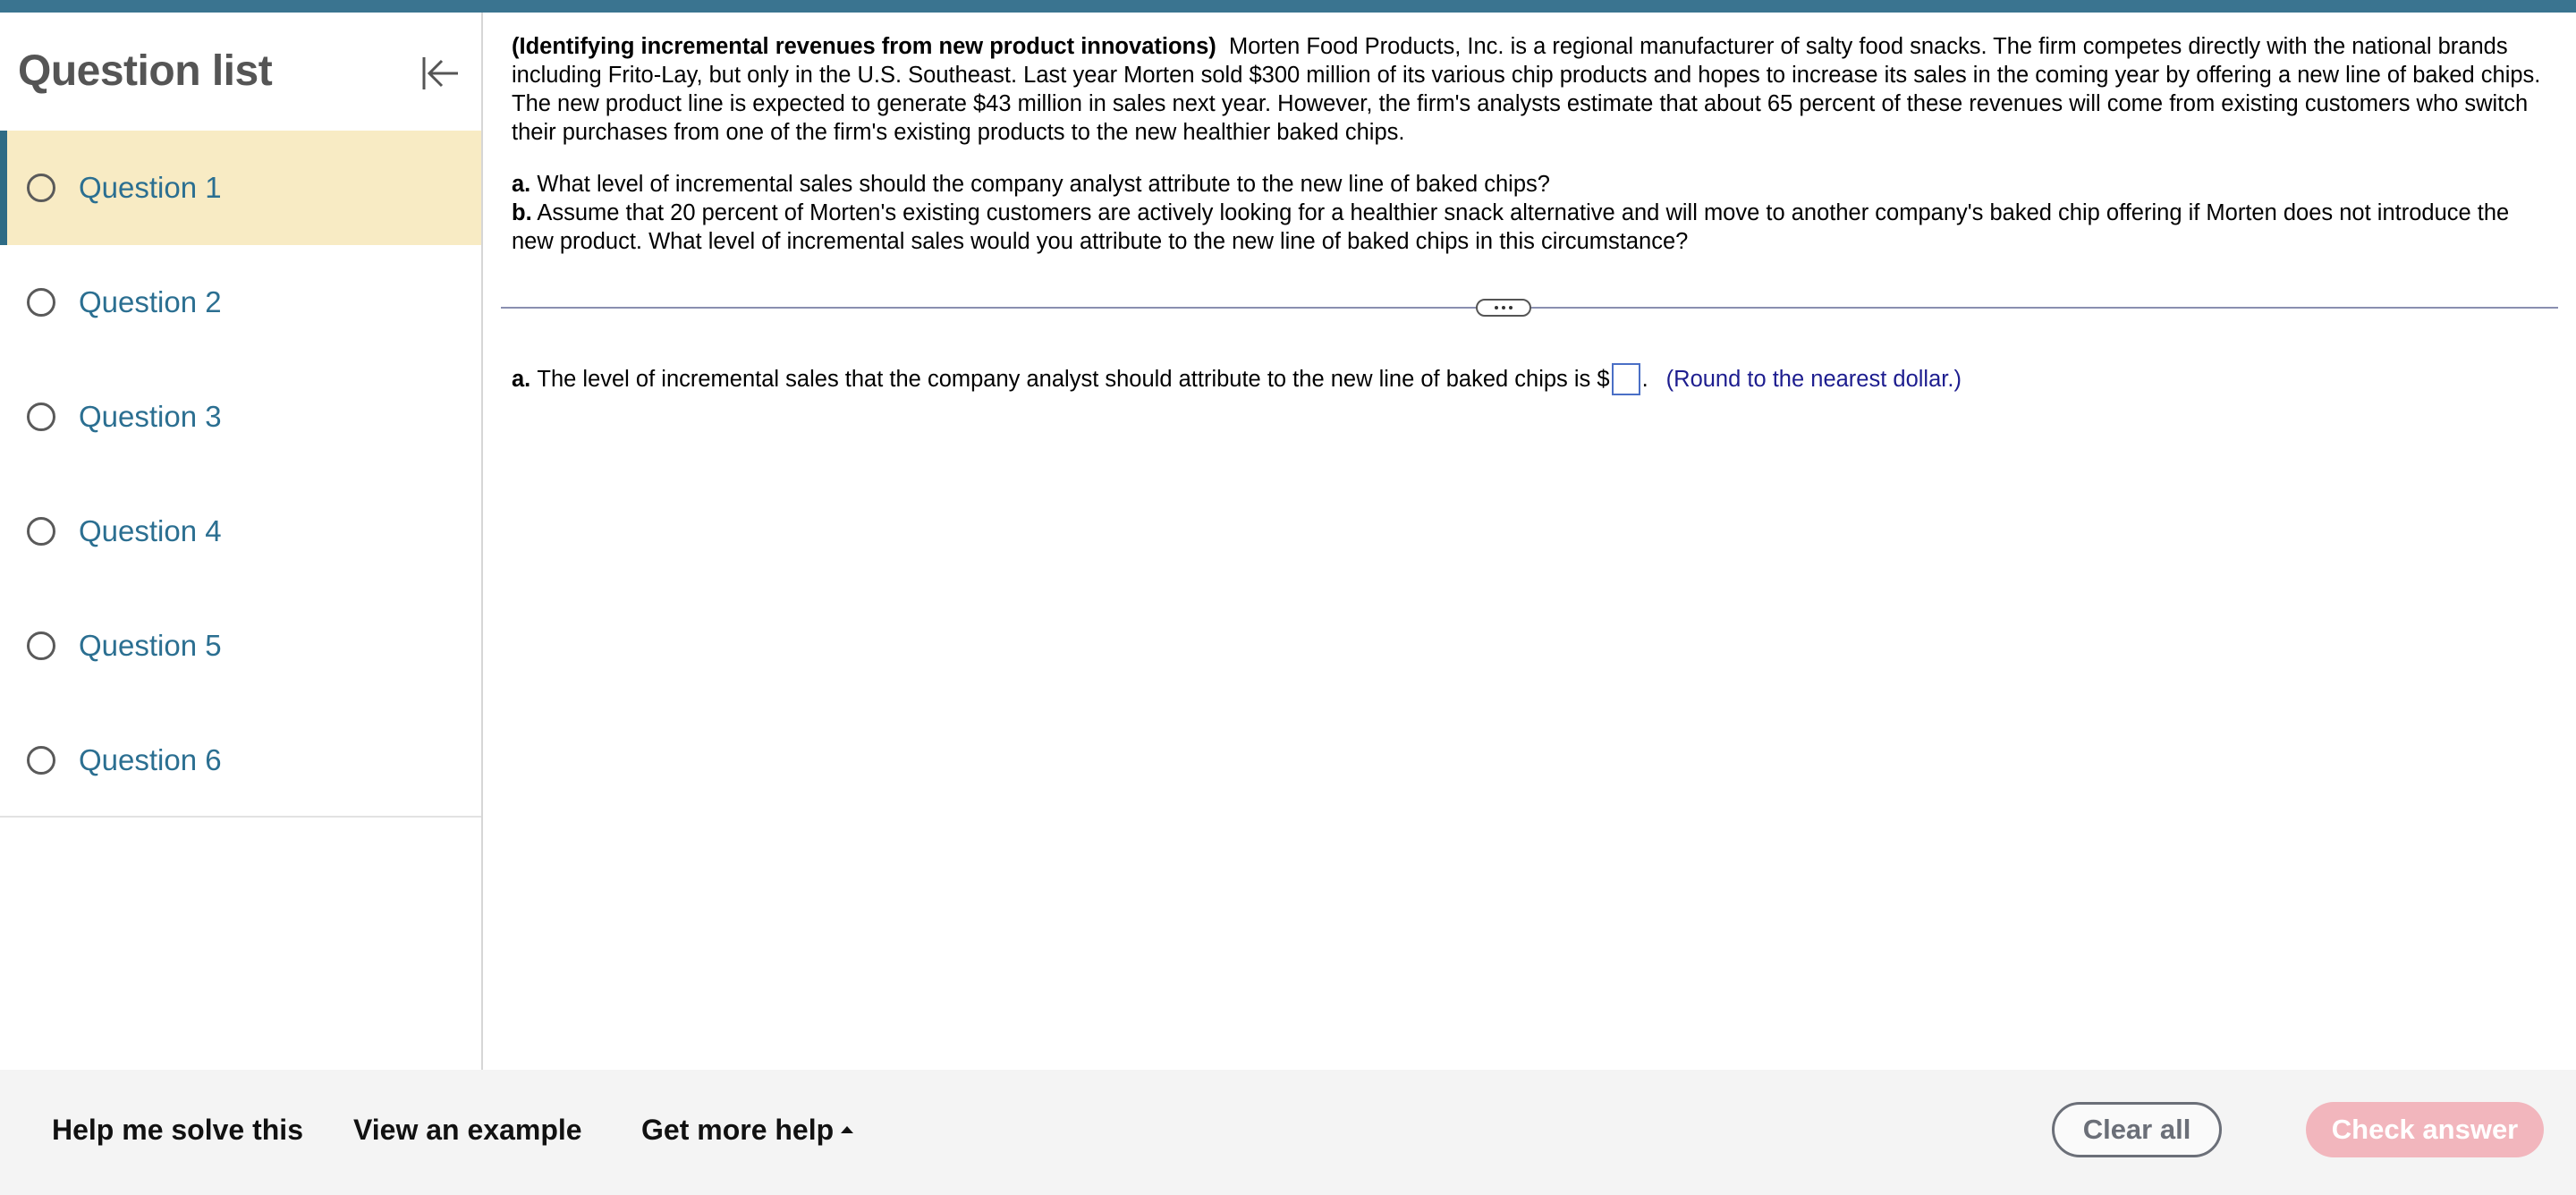 This screenshot has width=2576, height=1195. Describe the element at coordinates (240, 646) in the screenshot. I see `question-item-5: Question 5` at that location.